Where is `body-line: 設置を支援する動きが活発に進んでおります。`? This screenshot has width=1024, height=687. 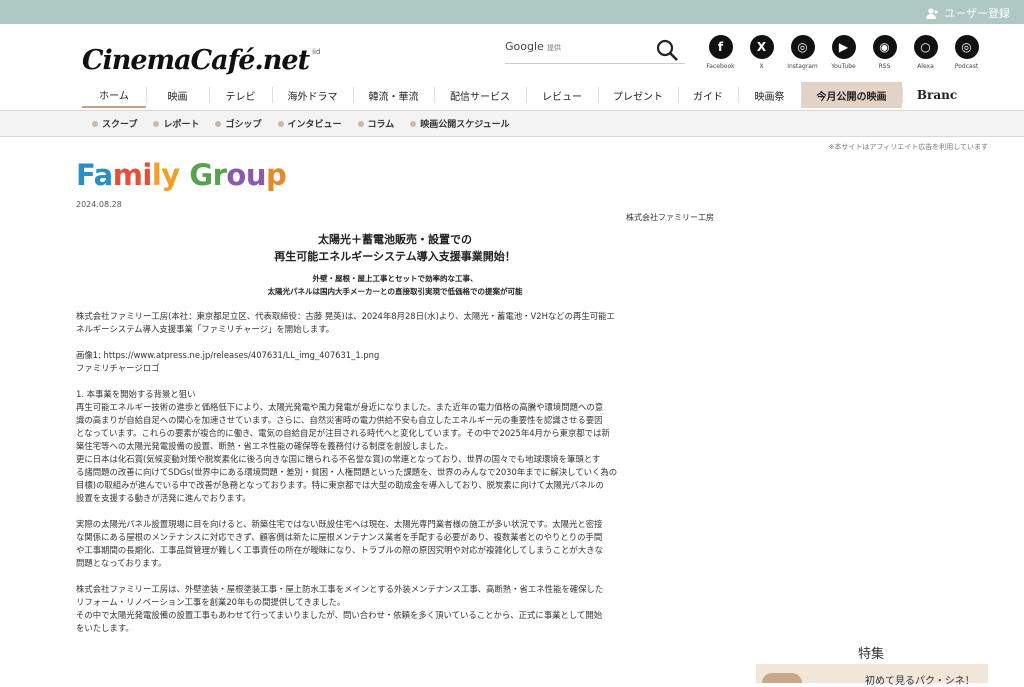
body-line: 設置を支援する動きが活発に進んでおります。 is located at coordinates (163, 498).